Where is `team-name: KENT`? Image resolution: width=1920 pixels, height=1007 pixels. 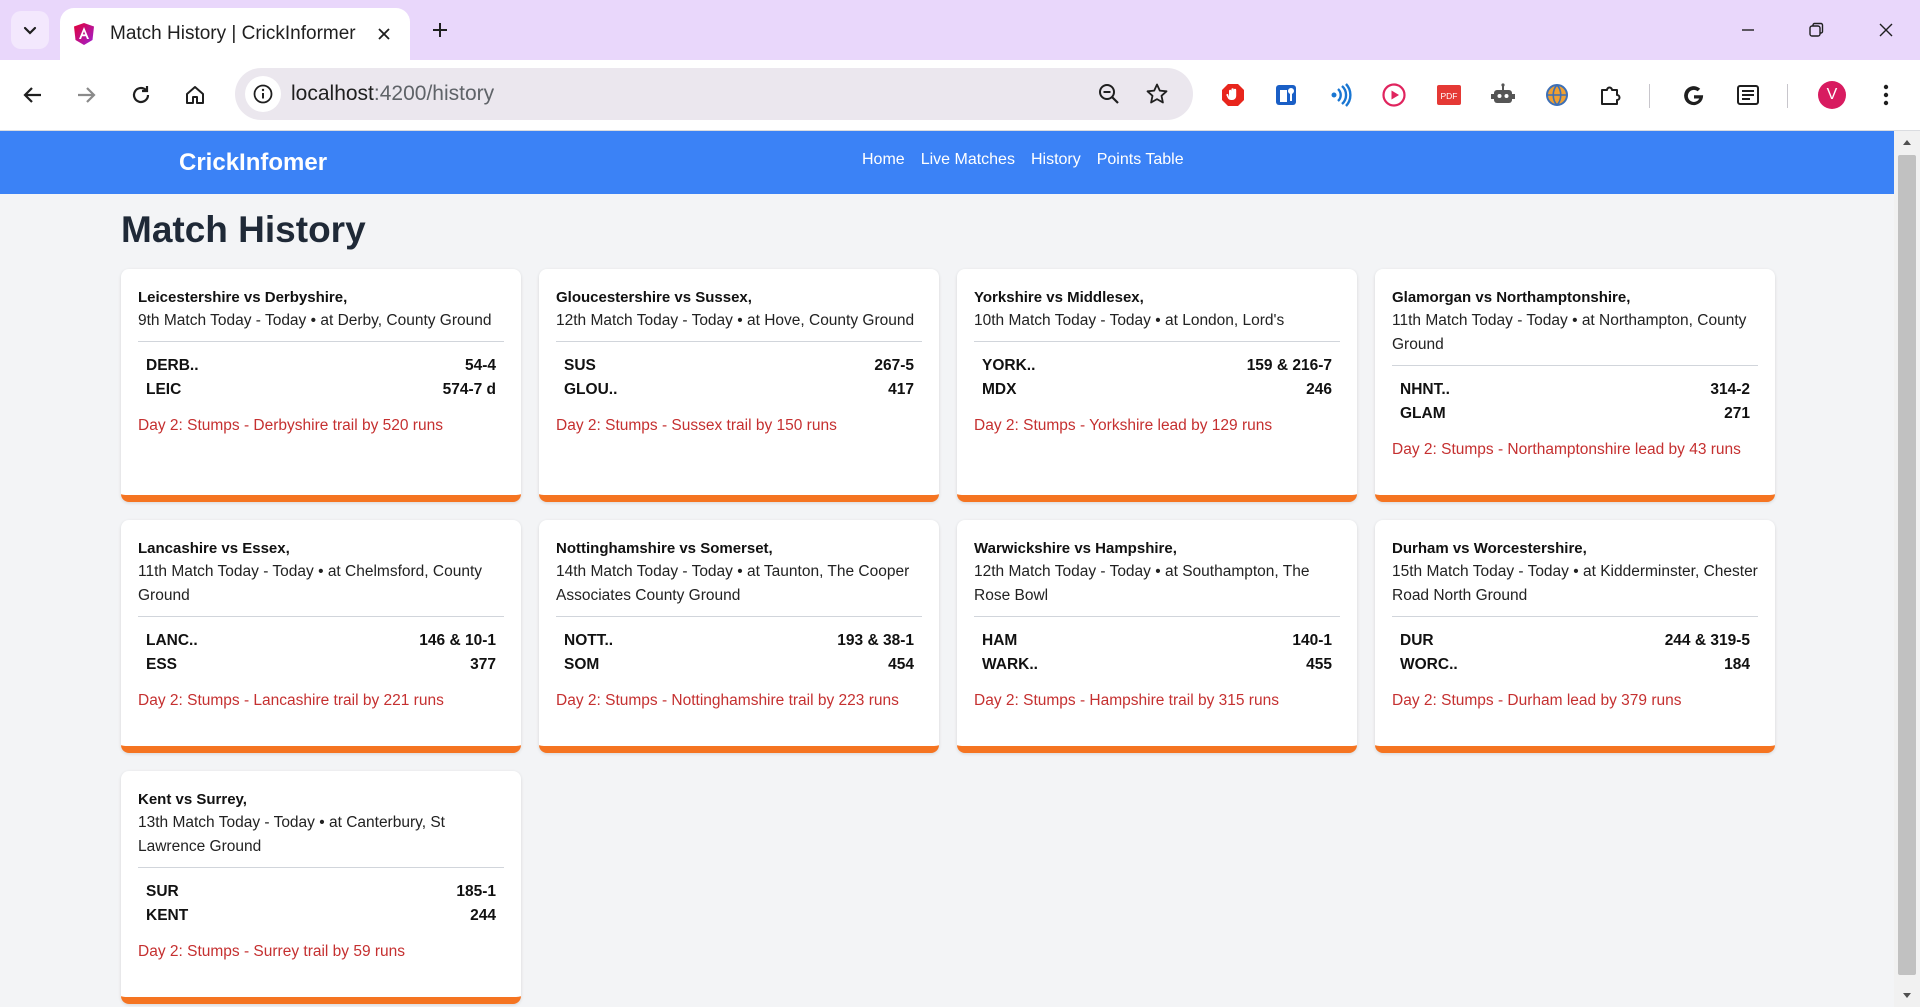 team-name: KENT is located at coordinates (167, 915).